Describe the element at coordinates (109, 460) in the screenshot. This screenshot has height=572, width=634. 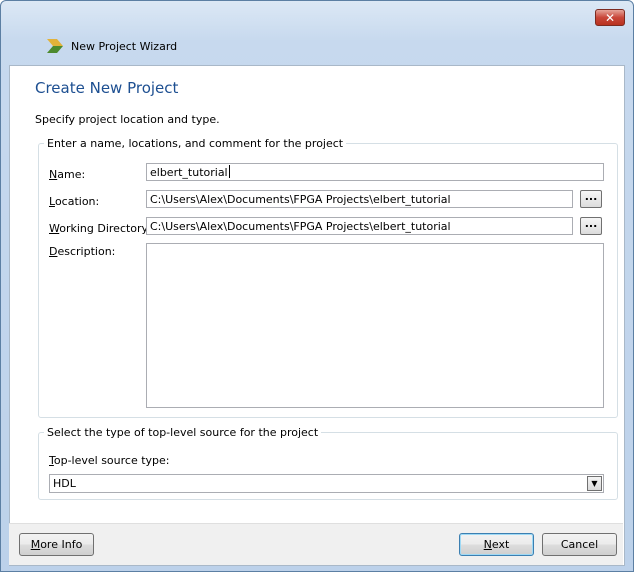
I see `source-type-label: Top-level source type:` at that location.